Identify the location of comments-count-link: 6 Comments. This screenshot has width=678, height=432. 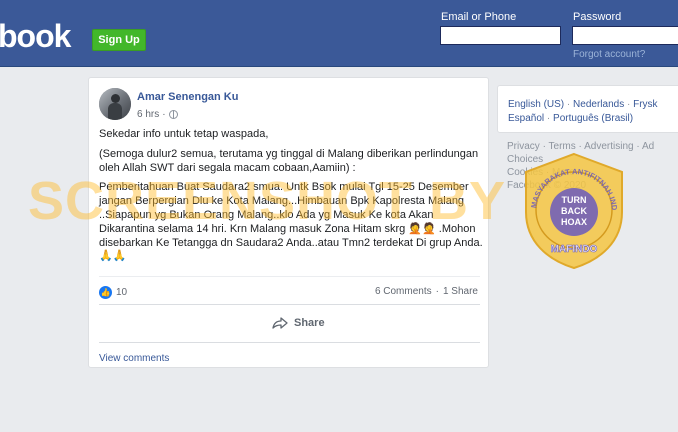
(403, 291).